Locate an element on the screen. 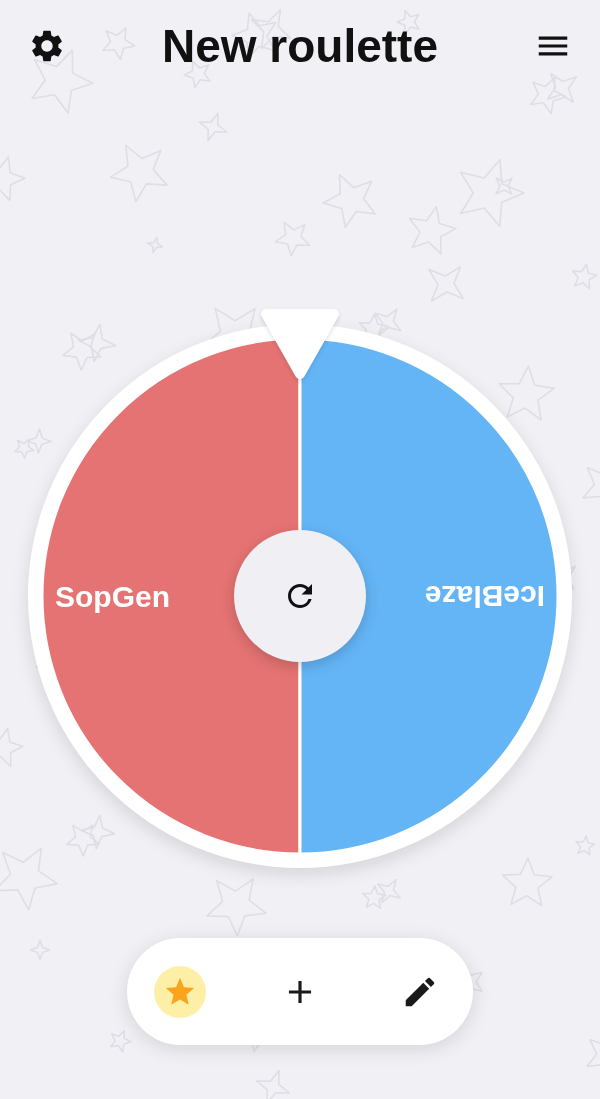  segment-label: SopGen is located at coordinates (112, 596).